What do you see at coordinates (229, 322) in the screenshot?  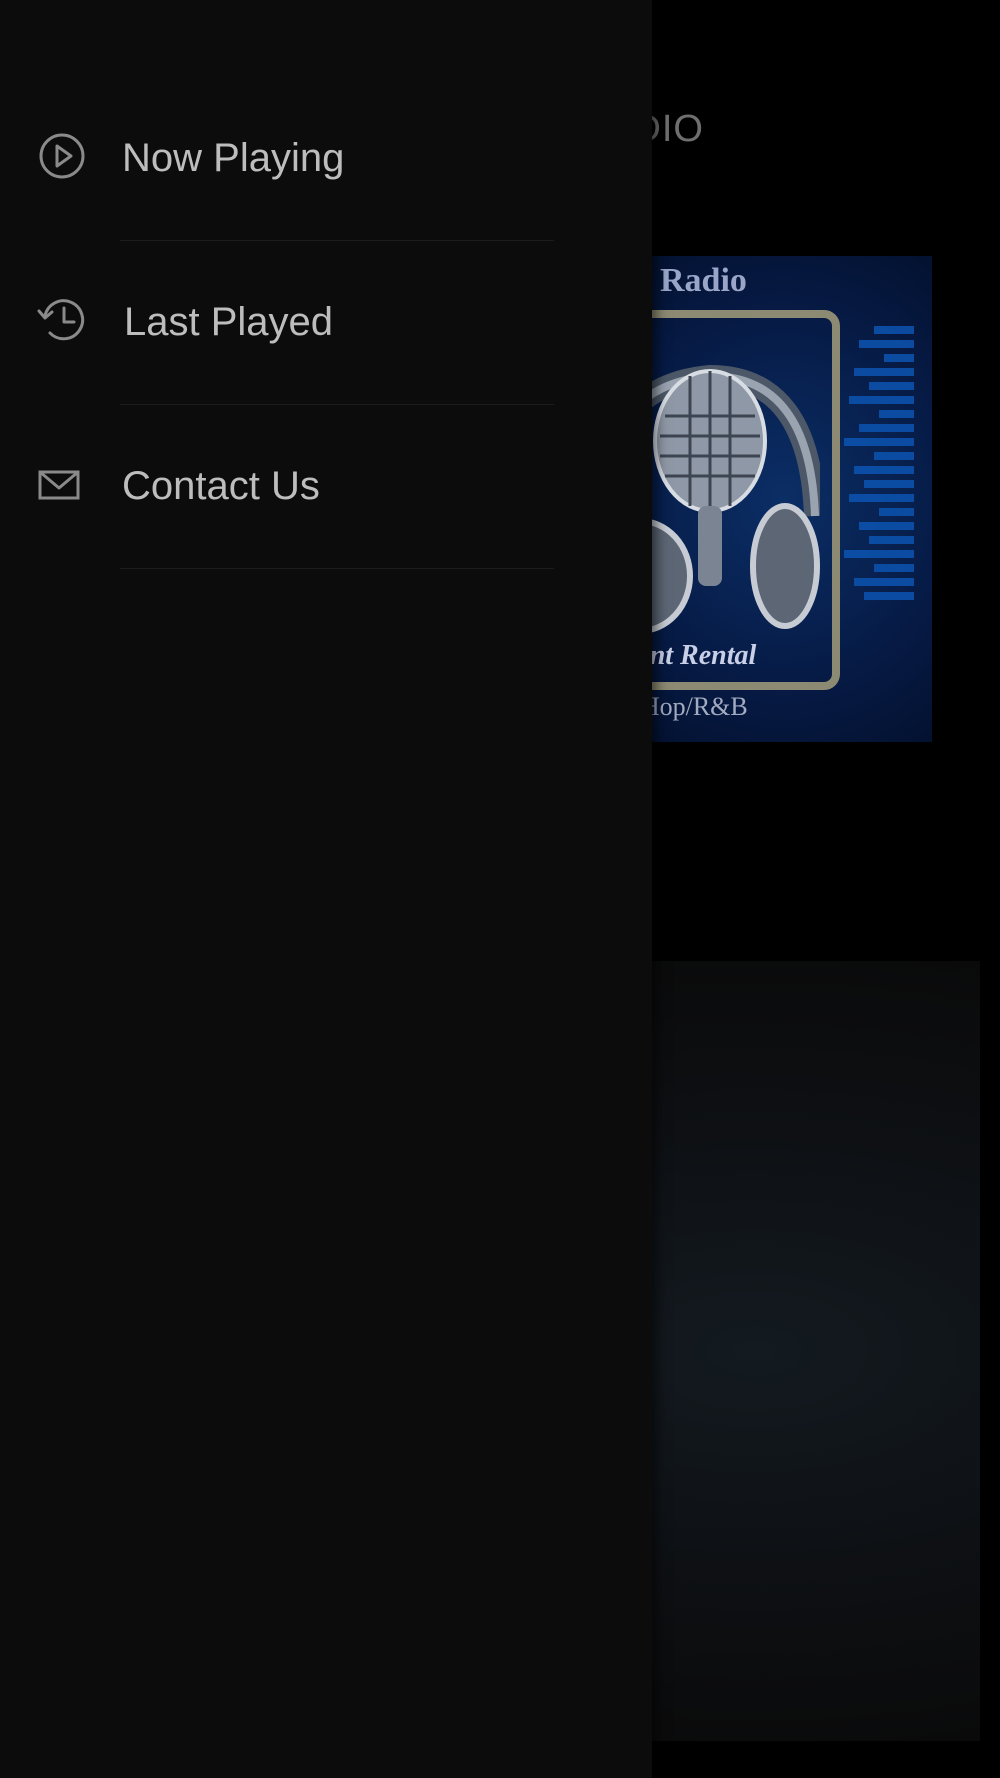 I see `nav-item-label: Last Played` at bounding box center [229, 322].